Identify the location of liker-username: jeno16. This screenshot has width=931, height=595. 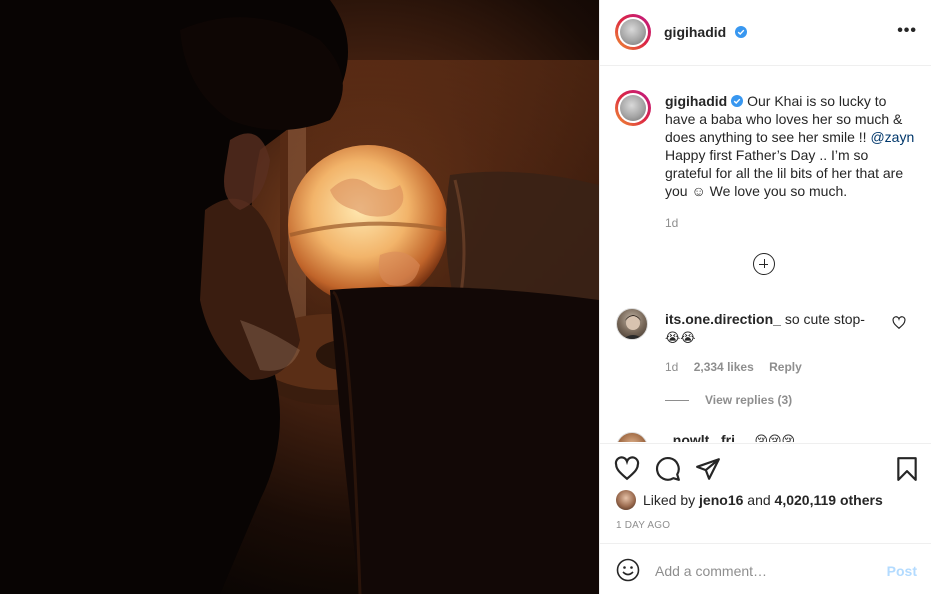
(721, 500).